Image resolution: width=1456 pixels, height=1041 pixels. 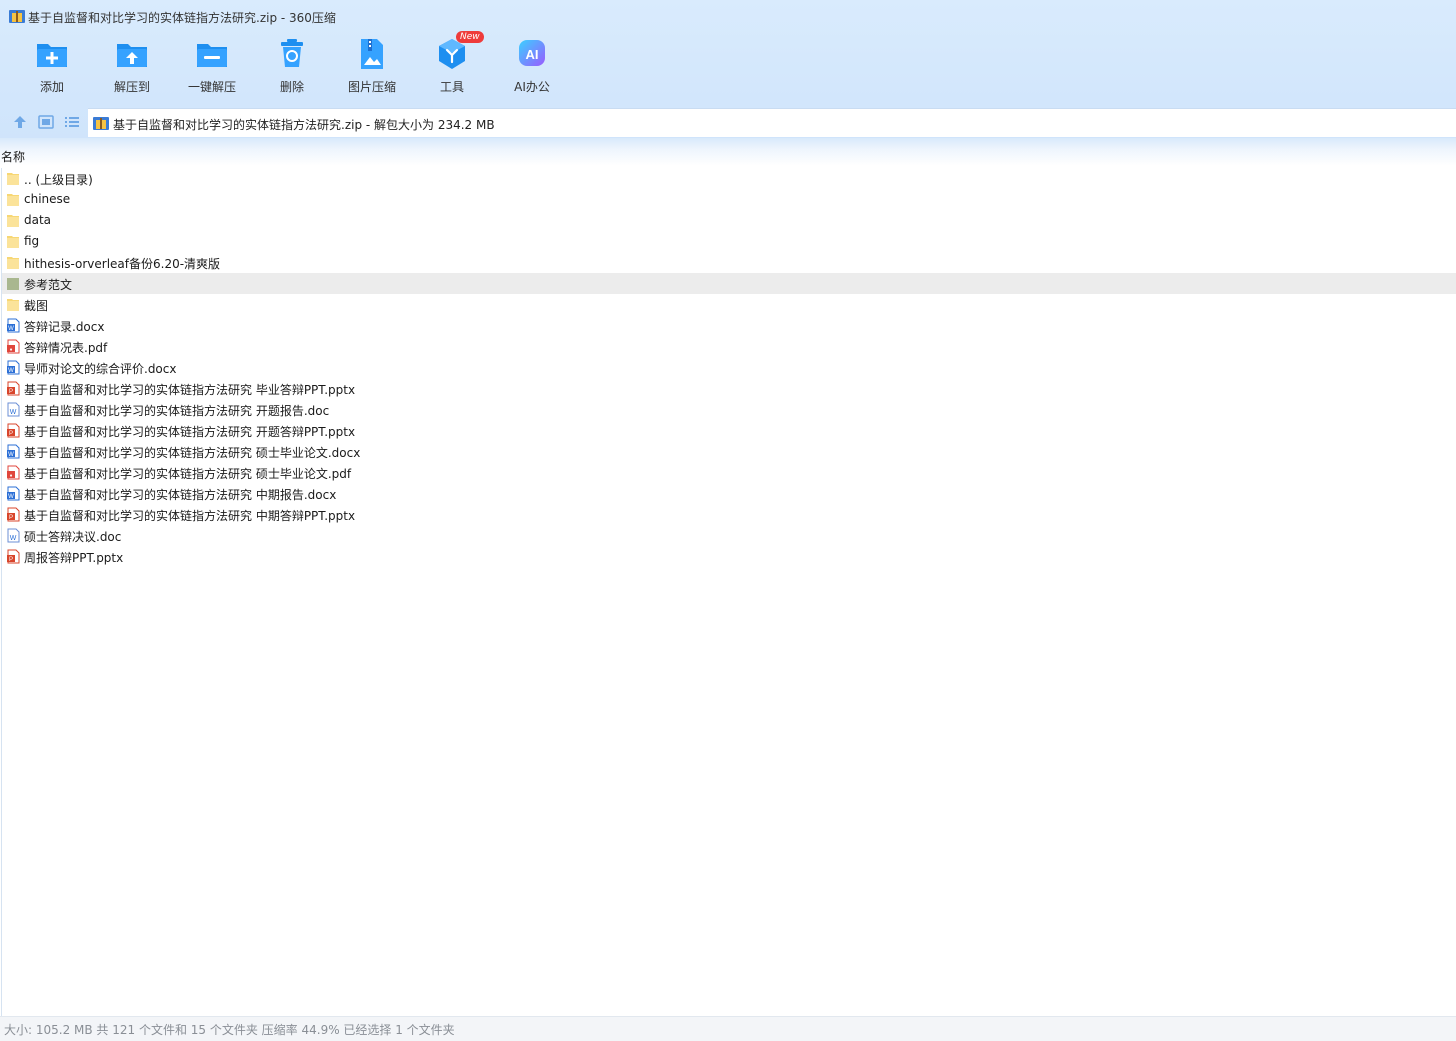 What do you see at coordinates (74, 558) in the screenshot?
I see `file-name: 周报答辩PPT.pptx` at bounding box center [74, 558].